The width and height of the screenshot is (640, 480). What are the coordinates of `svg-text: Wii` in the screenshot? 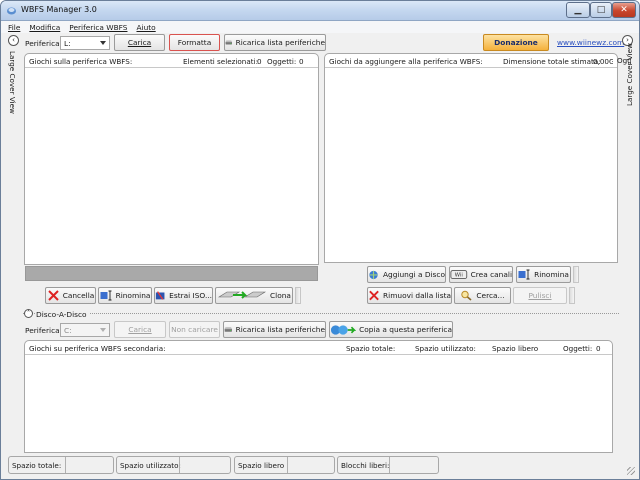 It's located at (459, 276).